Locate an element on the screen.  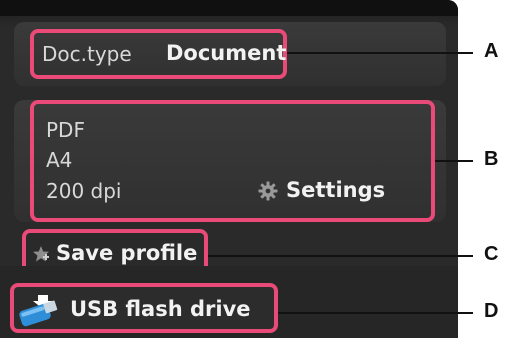
top-band is located at coordinates (229, 8).